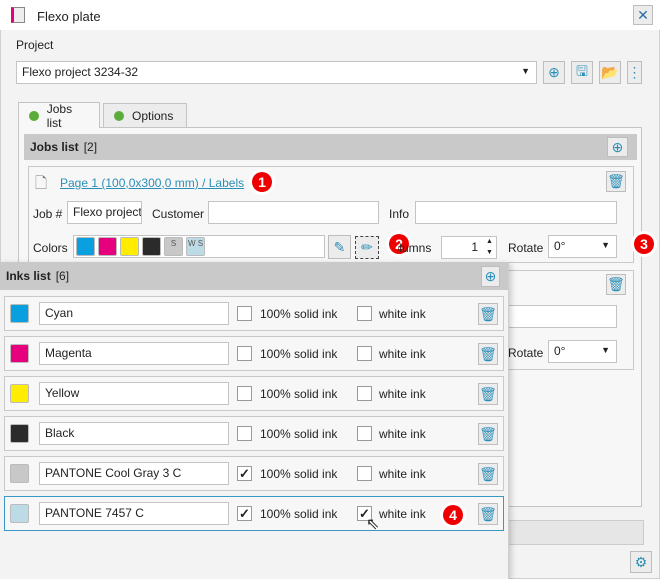 The image size is (660, 579). Describe the element at coordinates (104, 212) in the screenshot. I see `job-number-input: Flexo project` at that location.